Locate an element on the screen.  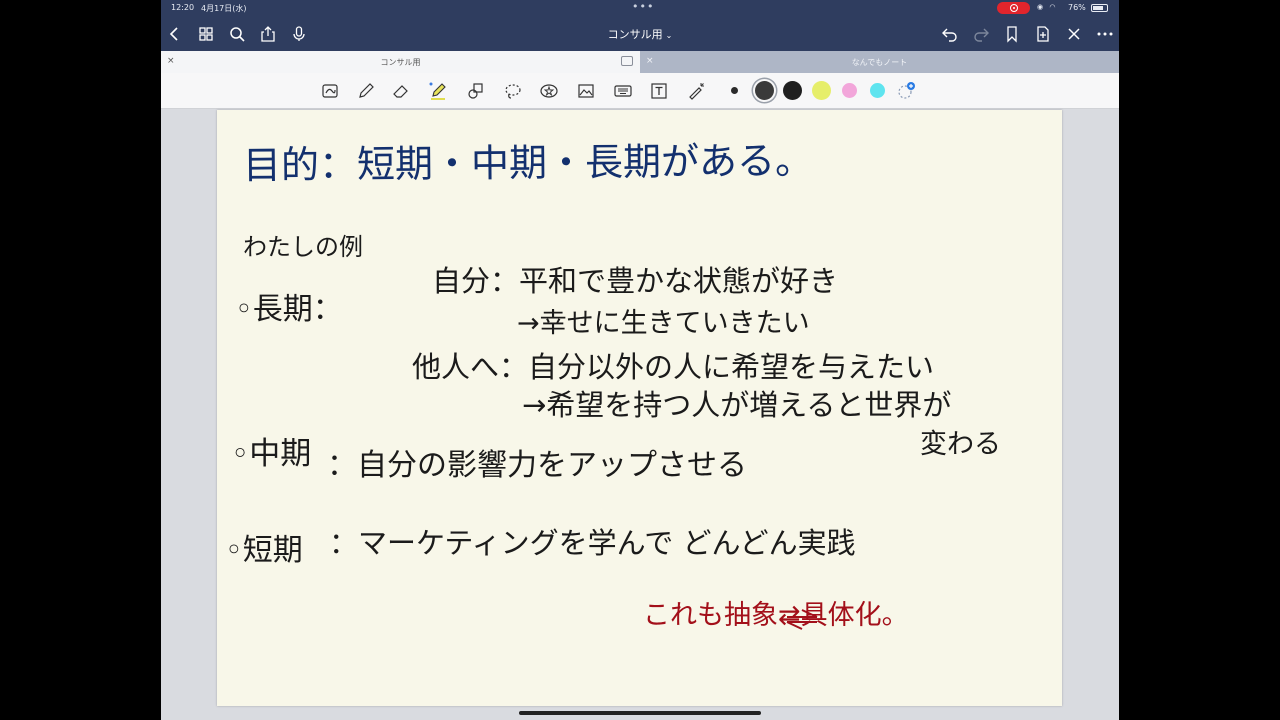
color-swatch-dark-gray is located at coordinates (764, 90).